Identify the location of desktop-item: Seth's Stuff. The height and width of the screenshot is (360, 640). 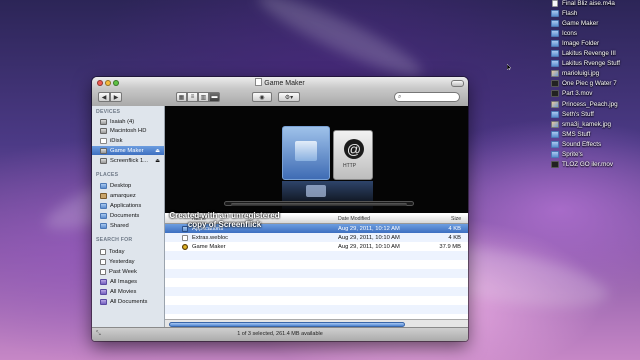
(595, 114).